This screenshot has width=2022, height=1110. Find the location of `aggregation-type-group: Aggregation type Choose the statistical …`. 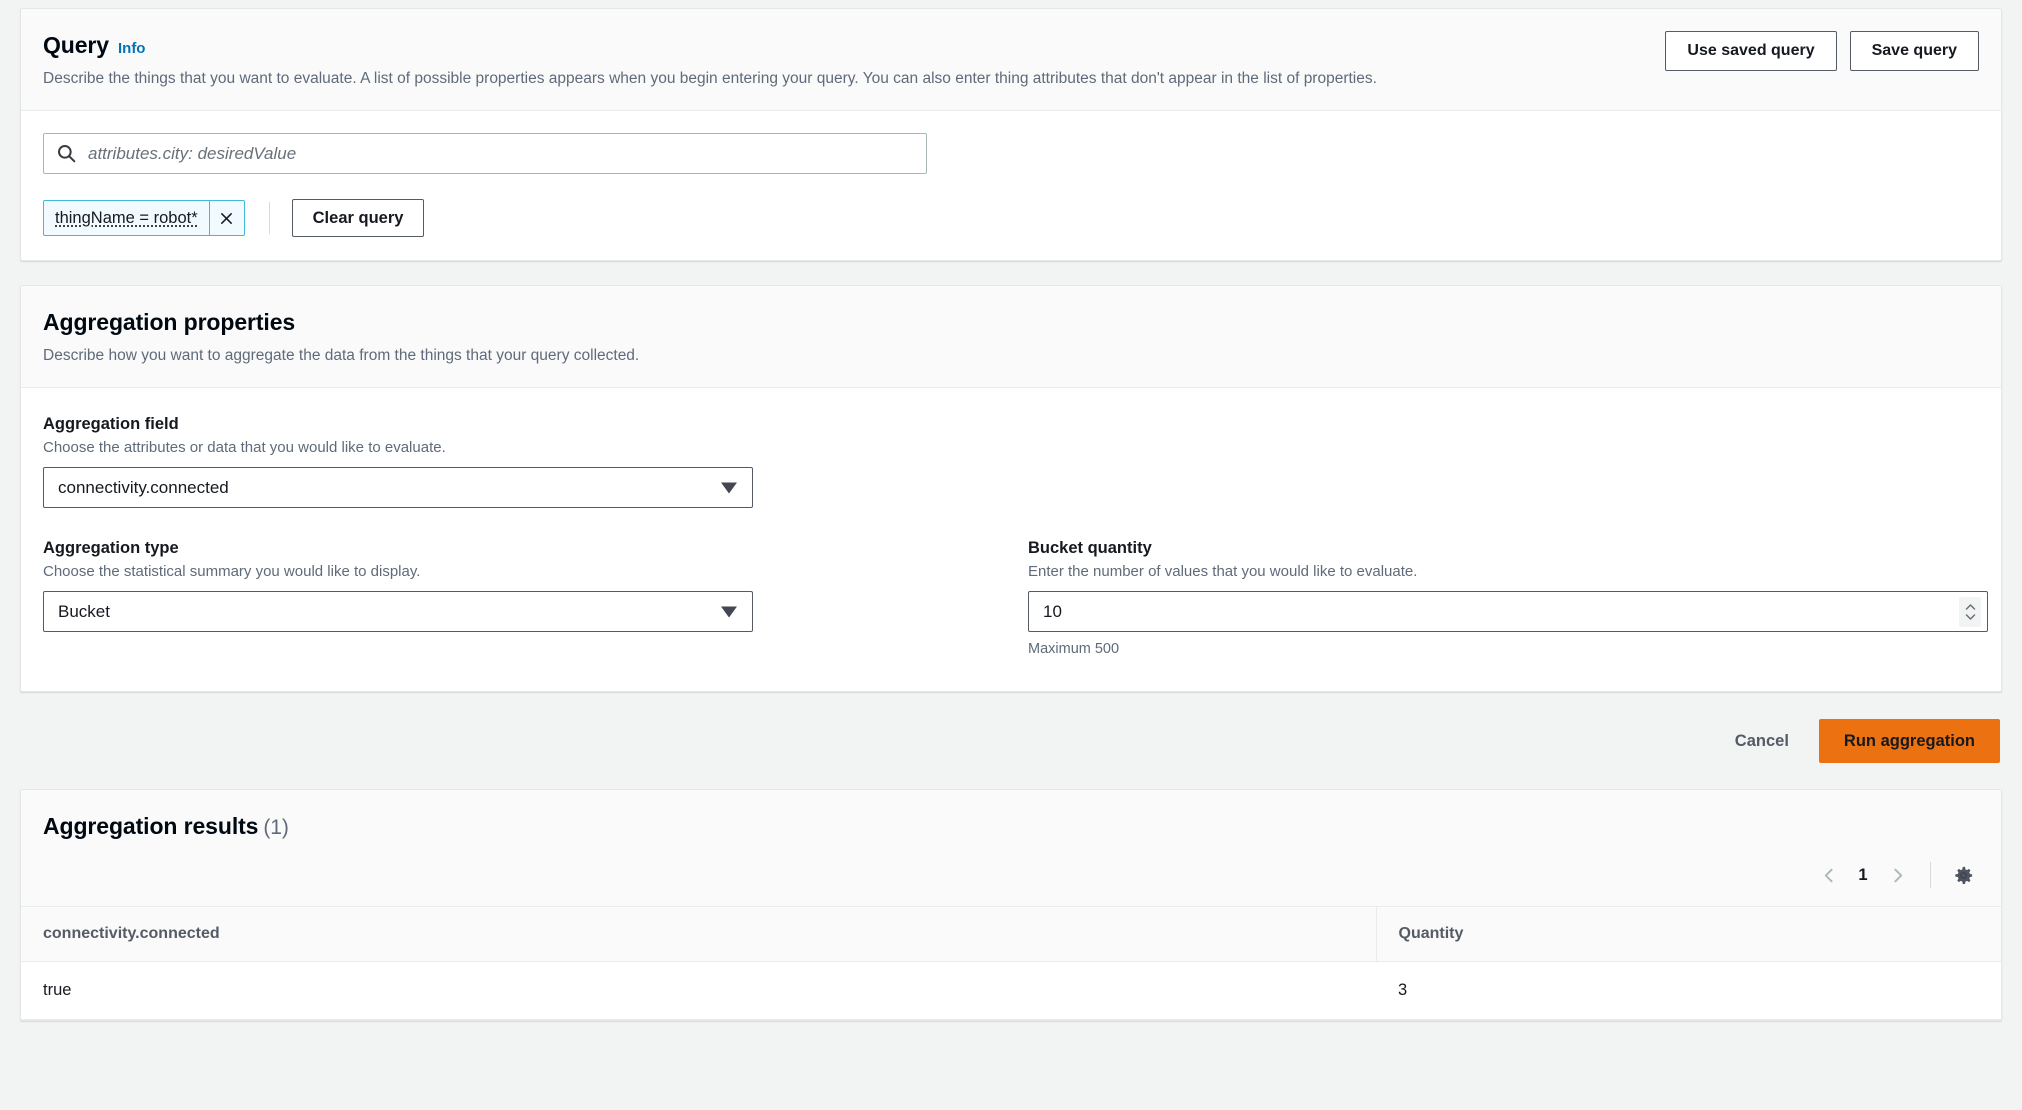

aggregation-type-group: Aggregation type Choose the statistical … is located at coordinates (535, 597).